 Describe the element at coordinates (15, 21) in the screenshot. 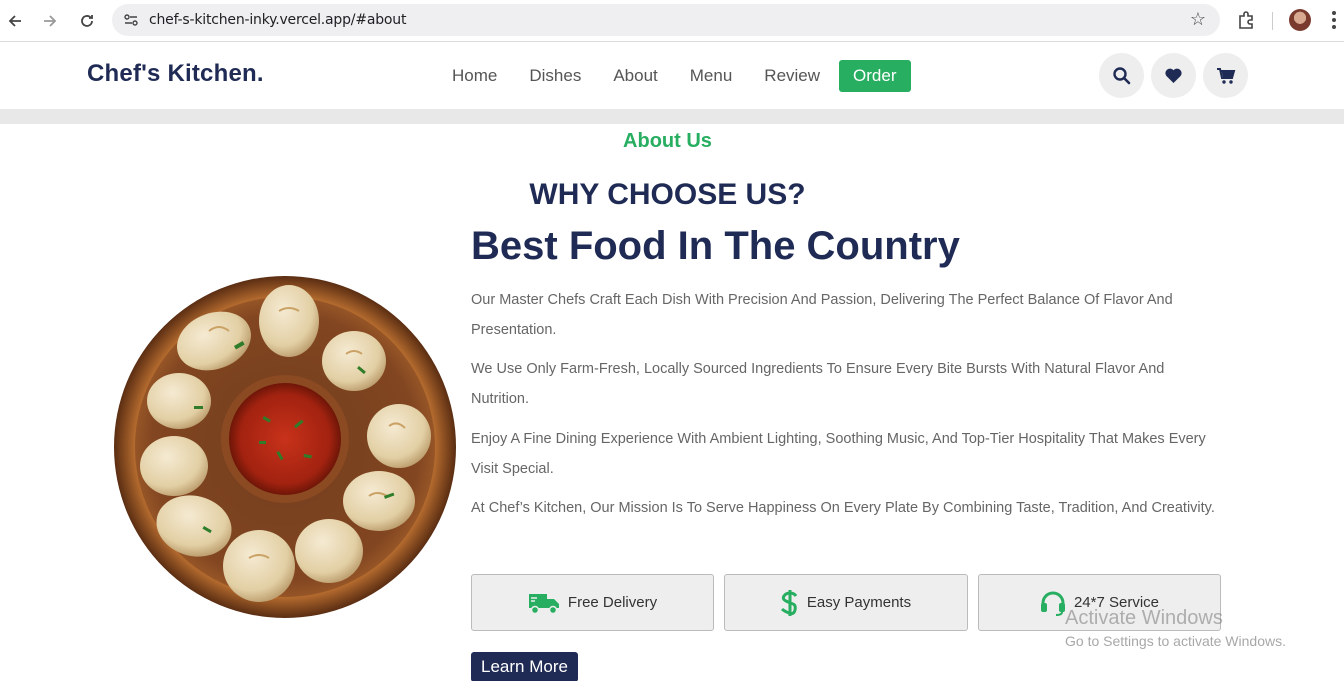

I see `back-arrow-icon` at that location.